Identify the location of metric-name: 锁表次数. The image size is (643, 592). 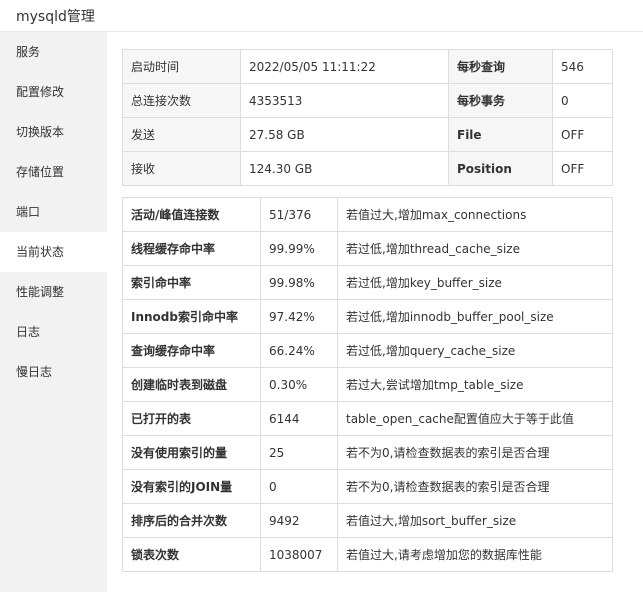
(191, 554).